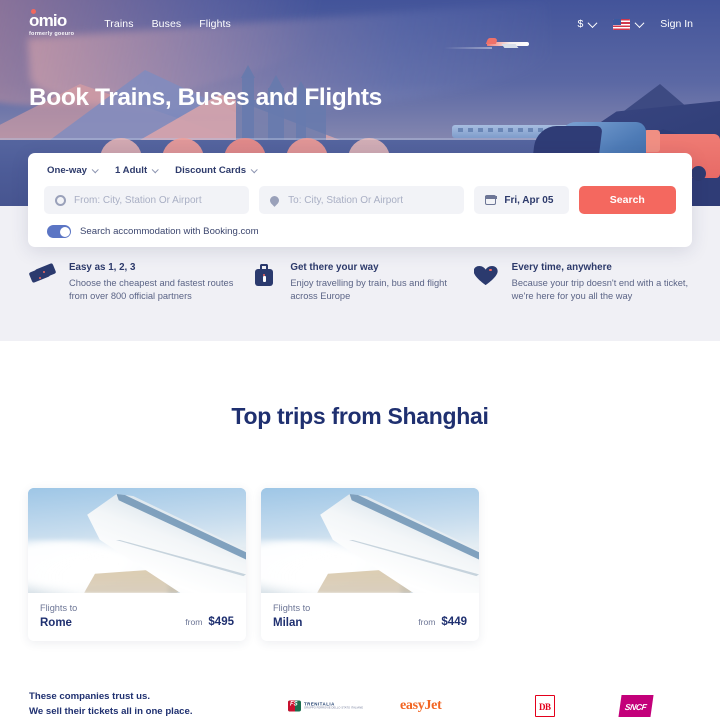  What do you see at coordinates (42, 33) in the screenshot?
I see `logo-sub-prefix: formerly` at bounding box center [42, 33].